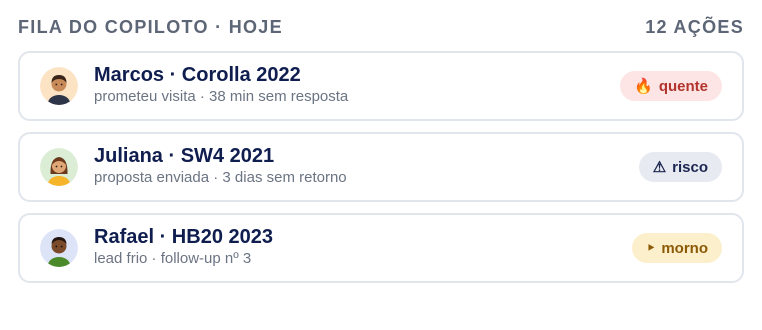  What do you see at coordinates (684, 248) in the screenshot?
I see `badge-label: morno` at bounding box center [684, 248].